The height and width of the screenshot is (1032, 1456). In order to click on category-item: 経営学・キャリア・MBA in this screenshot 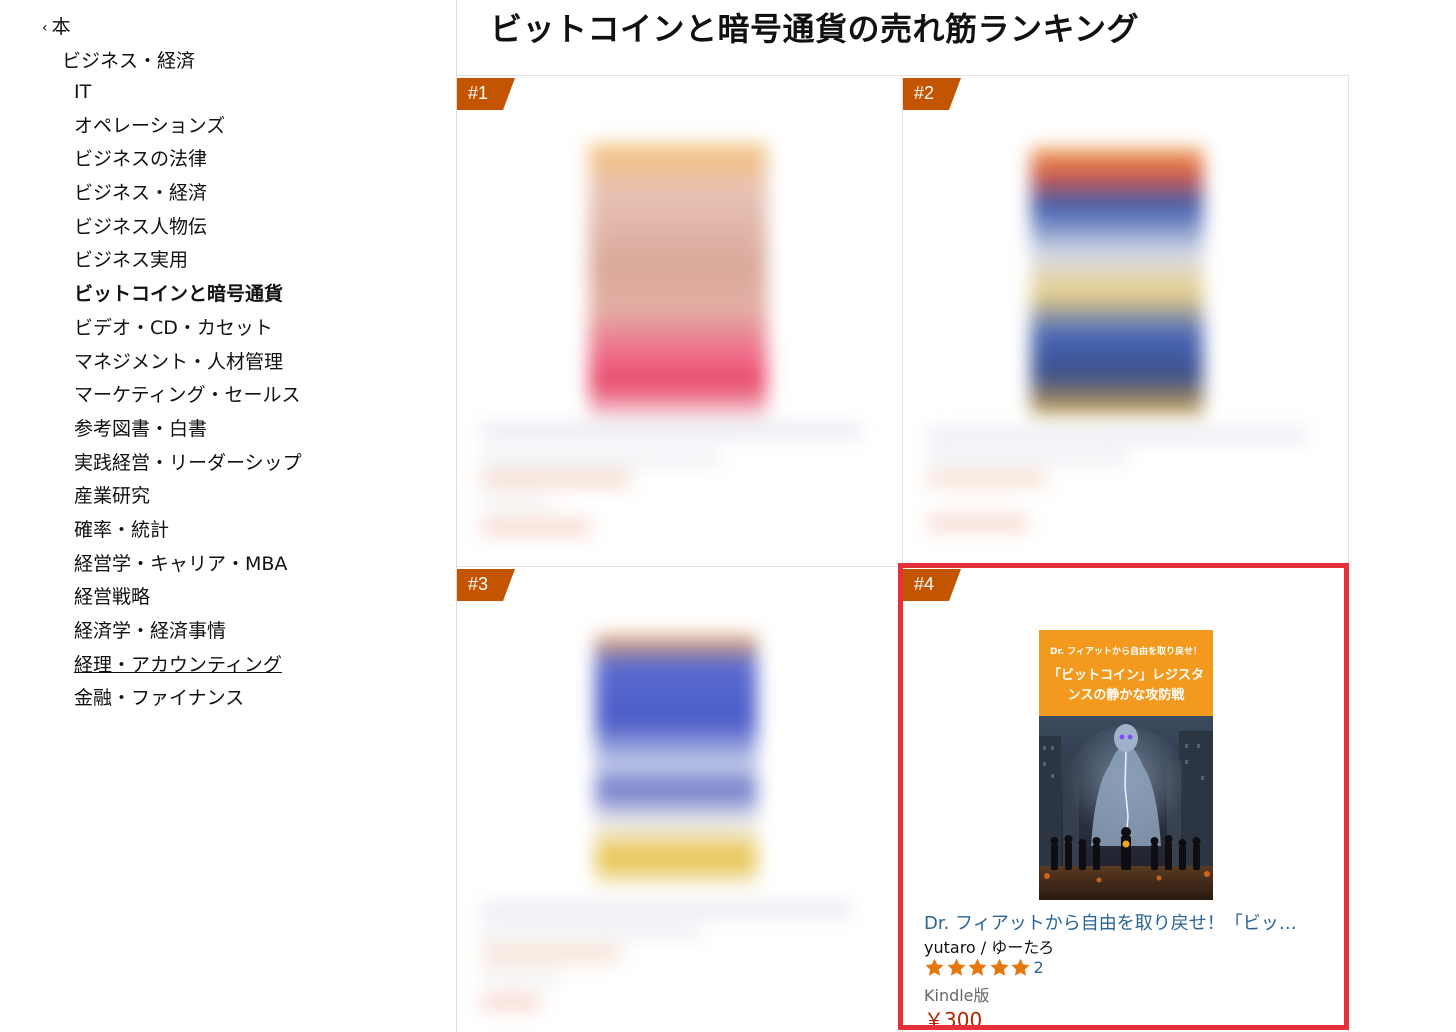, I will do `click(188, 569)`.